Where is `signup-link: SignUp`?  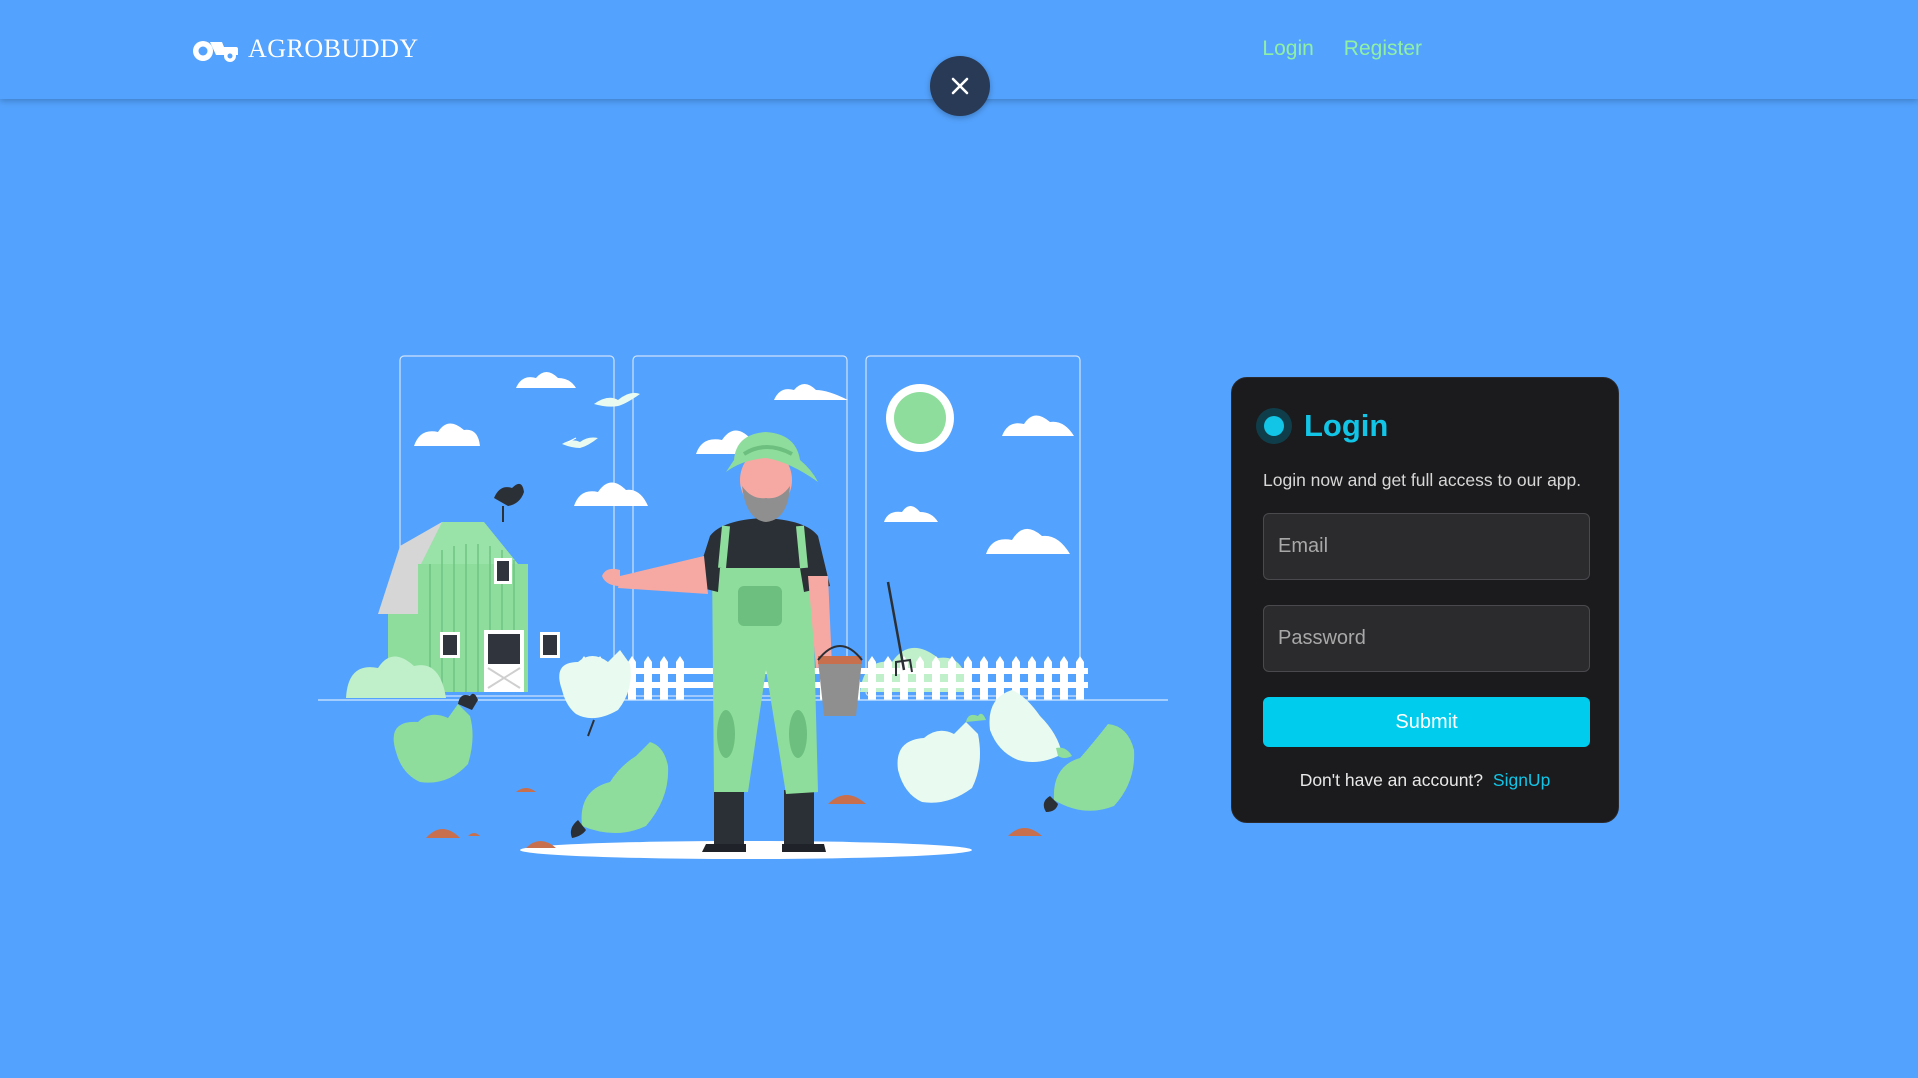 signup-link: SignUp is located at coordinates (1521, 780).